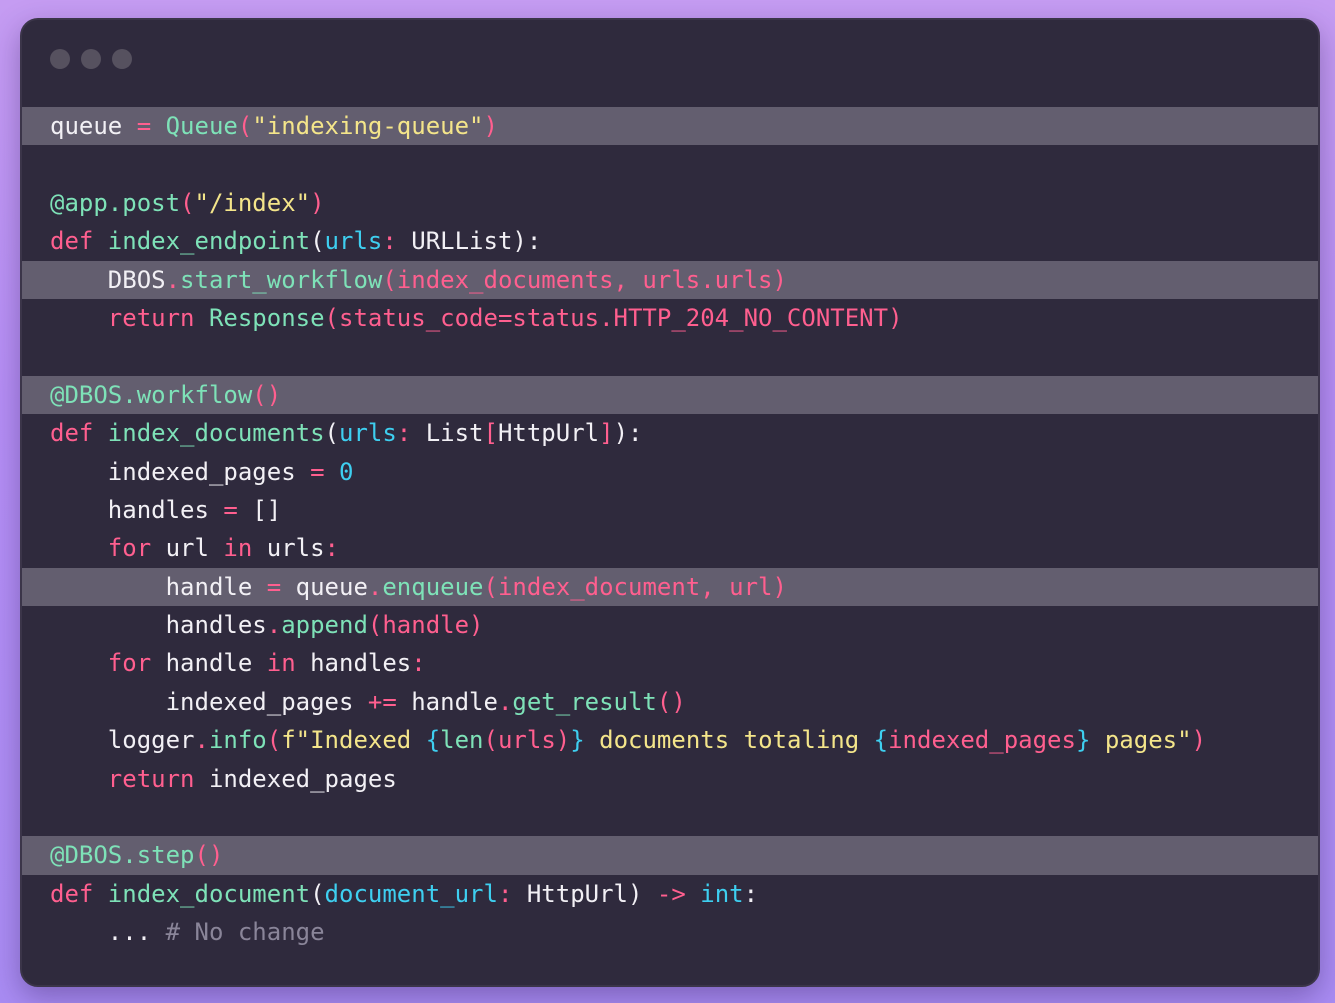 The height and width of the screenshot is (1003, 1335). What do you see at coordinates (368, 126) in the screenshot?
I see `code-token: "indexing-queue"` at bounding box center [368, 126].